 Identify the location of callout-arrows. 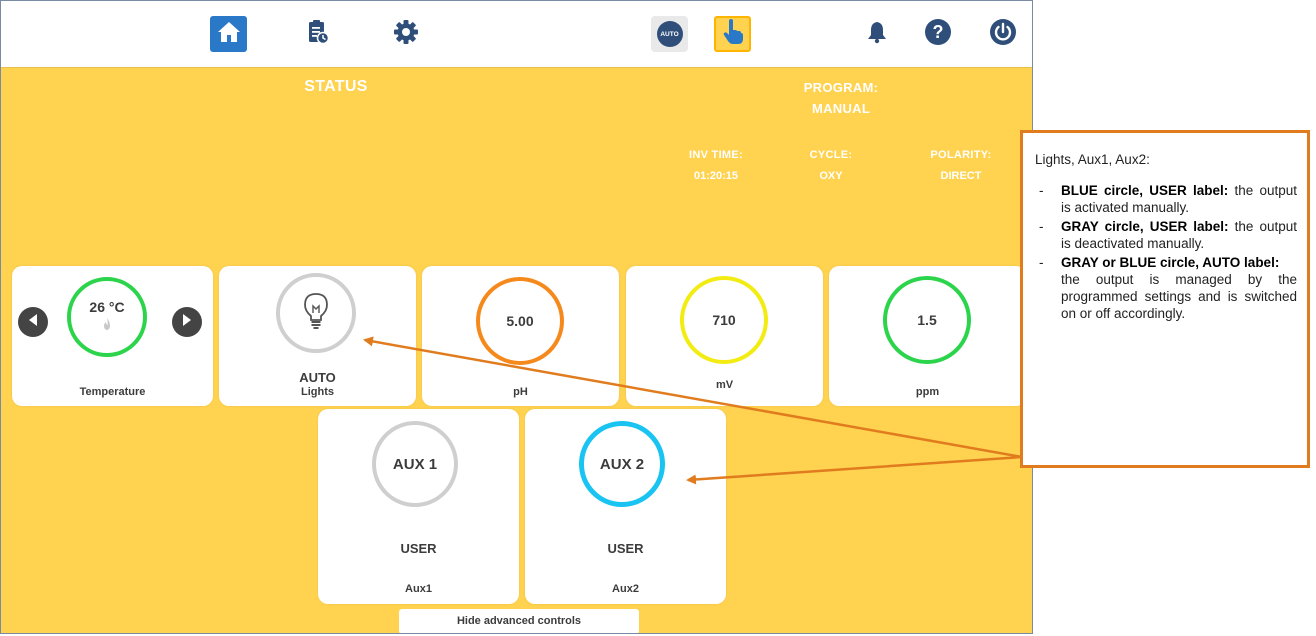
(693, 410).